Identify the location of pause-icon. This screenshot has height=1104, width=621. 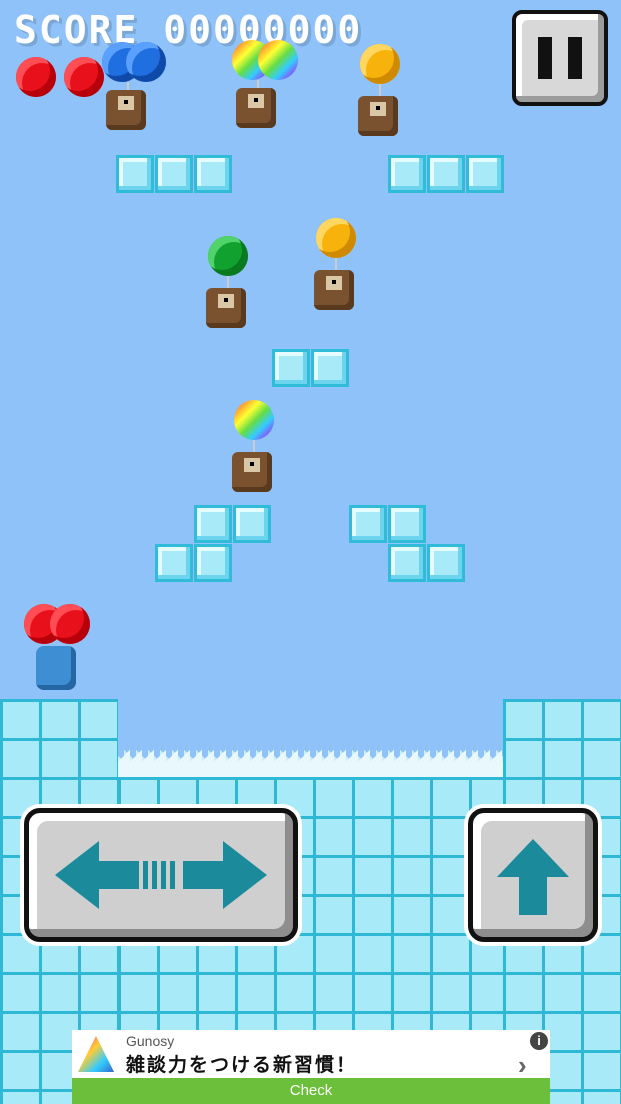
(545, 58).